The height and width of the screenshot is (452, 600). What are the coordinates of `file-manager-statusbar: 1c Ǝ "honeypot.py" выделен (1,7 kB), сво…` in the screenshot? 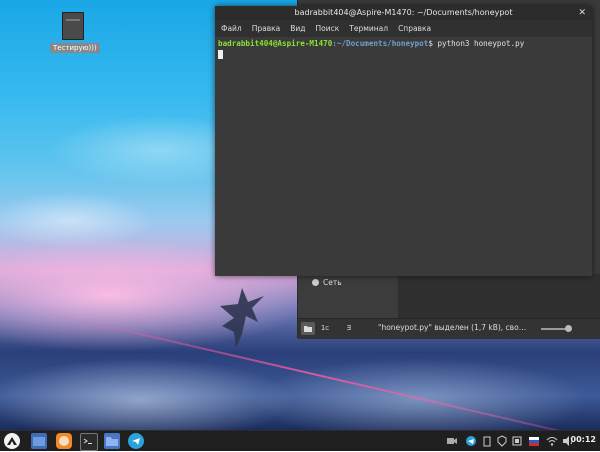 It's located at (449, 328).